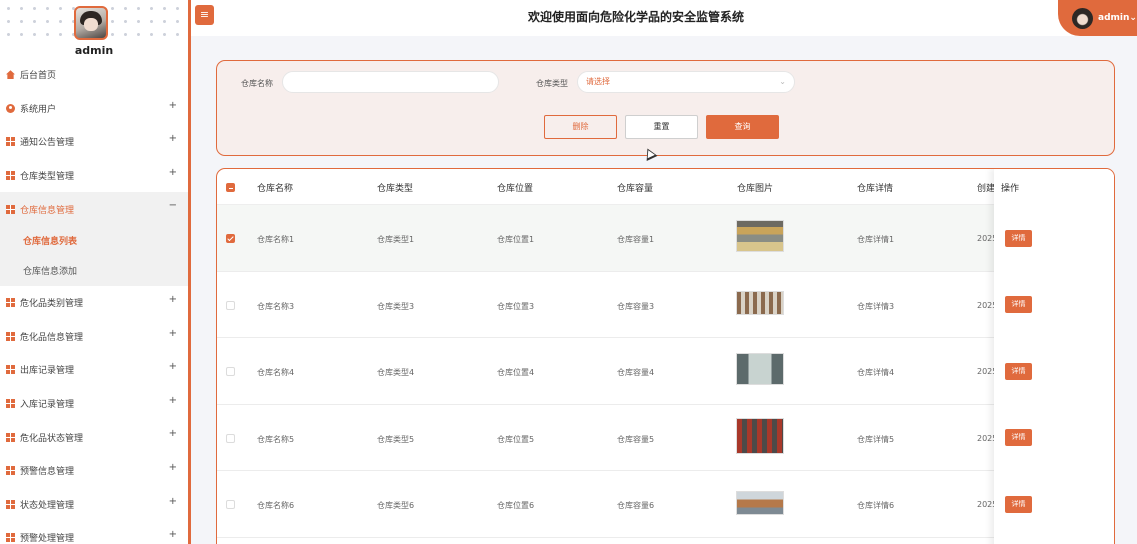  I want to click on query-button: 查询, so click(742, 127).